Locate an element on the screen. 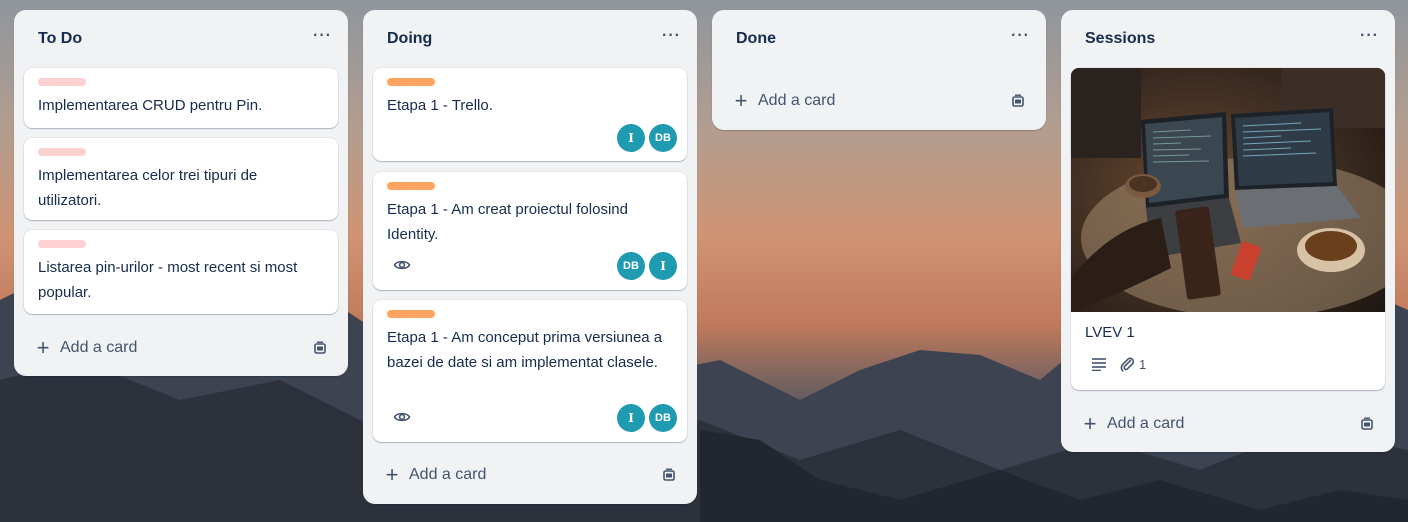 The height and width of the screenshot is (522, 1408). card-title: LVEV 1 is located at coordinates (1110, 332).